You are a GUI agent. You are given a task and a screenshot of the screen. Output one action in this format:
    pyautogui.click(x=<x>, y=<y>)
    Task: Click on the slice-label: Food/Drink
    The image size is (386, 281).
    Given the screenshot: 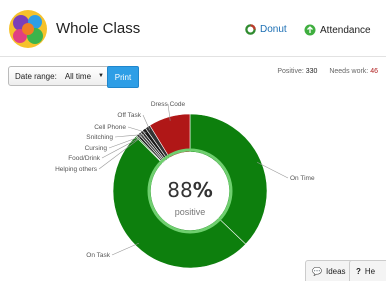 What is the action you would take?
    pyautogui.click(x=84, y=158)
    